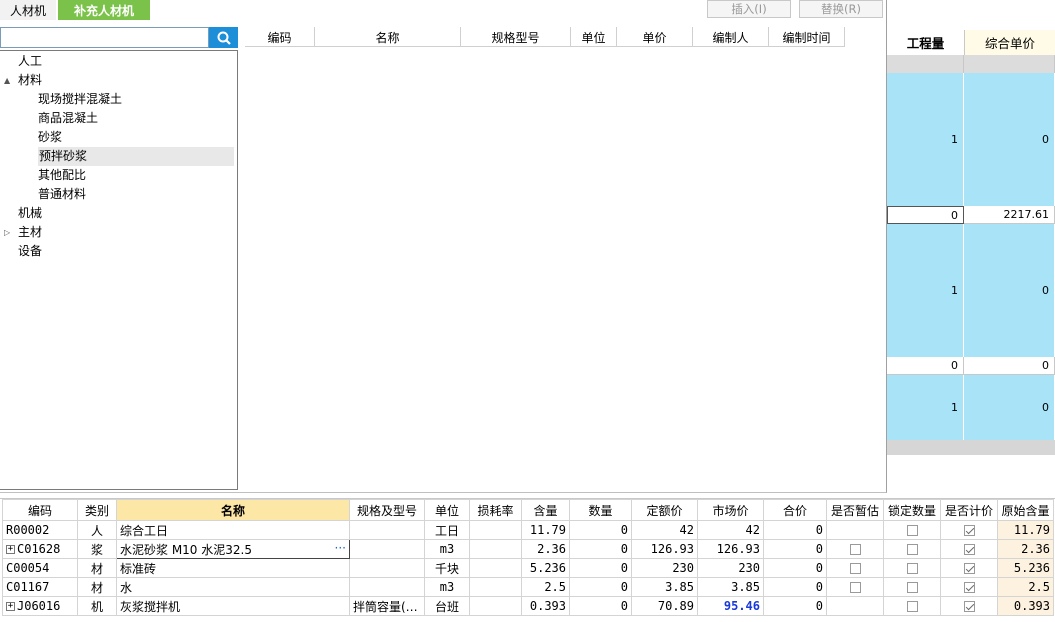 The image size is (1055, 622). What do you see at coordinates (233, 530) in the screenshot?
I see `name-cell: 综合工日` at bounding box center [233, 530].